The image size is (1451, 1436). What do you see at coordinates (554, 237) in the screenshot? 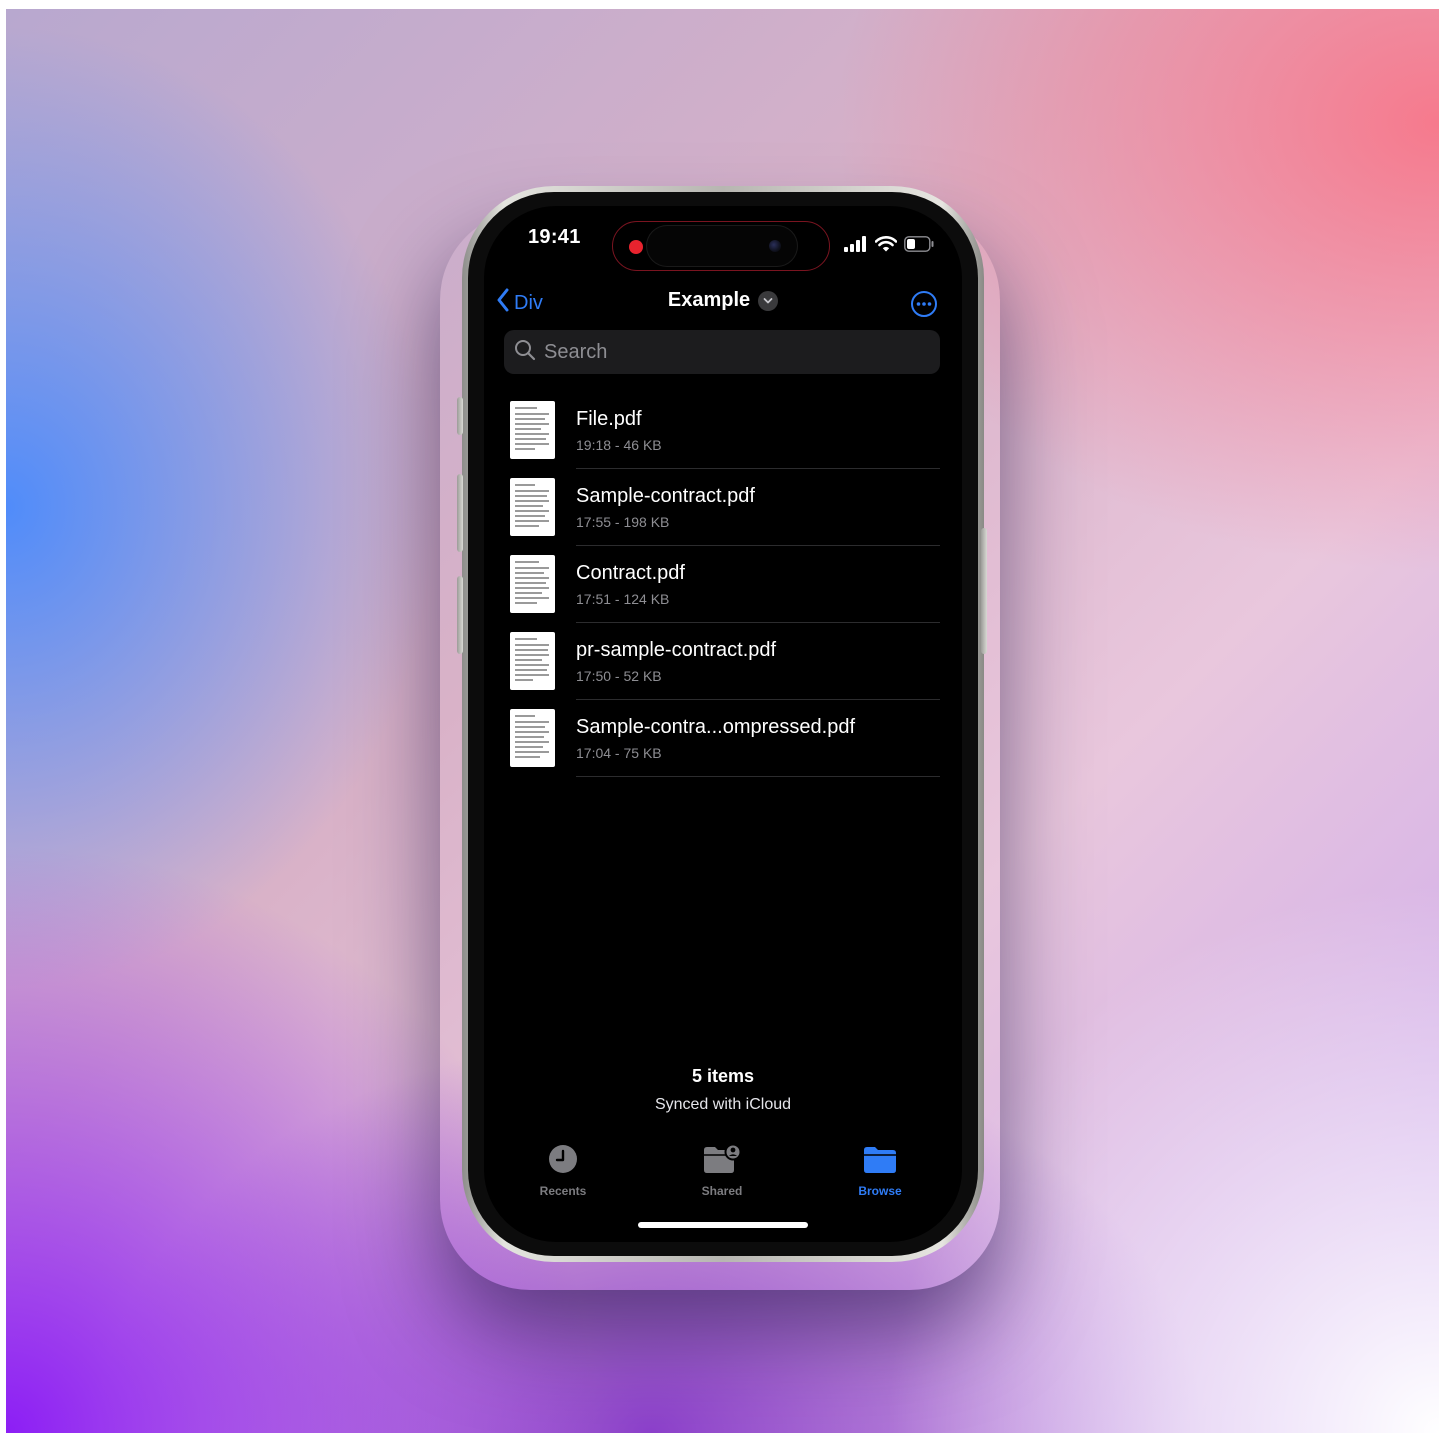
I see `status-time: 19:41` at bounding box center [554, 237].